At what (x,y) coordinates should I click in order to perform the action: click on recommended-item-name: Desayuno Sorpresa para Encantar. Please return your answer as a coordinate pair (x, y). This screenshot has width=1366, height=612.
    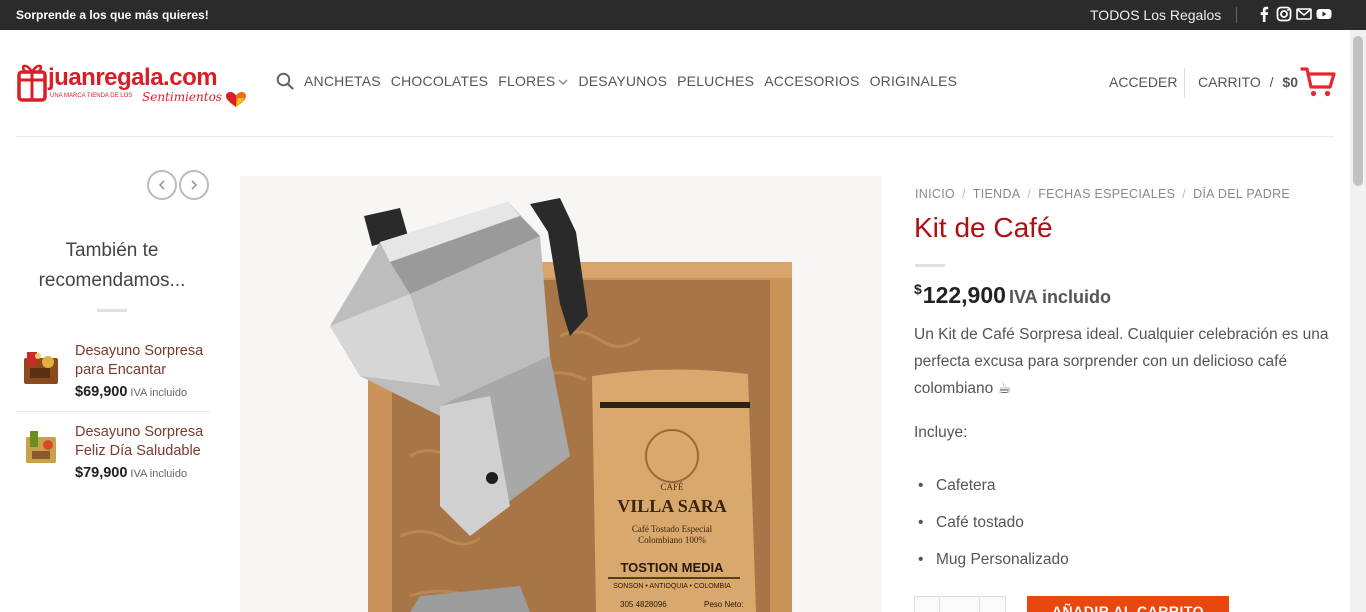
    Looking at the image, I should click on (145, 361).